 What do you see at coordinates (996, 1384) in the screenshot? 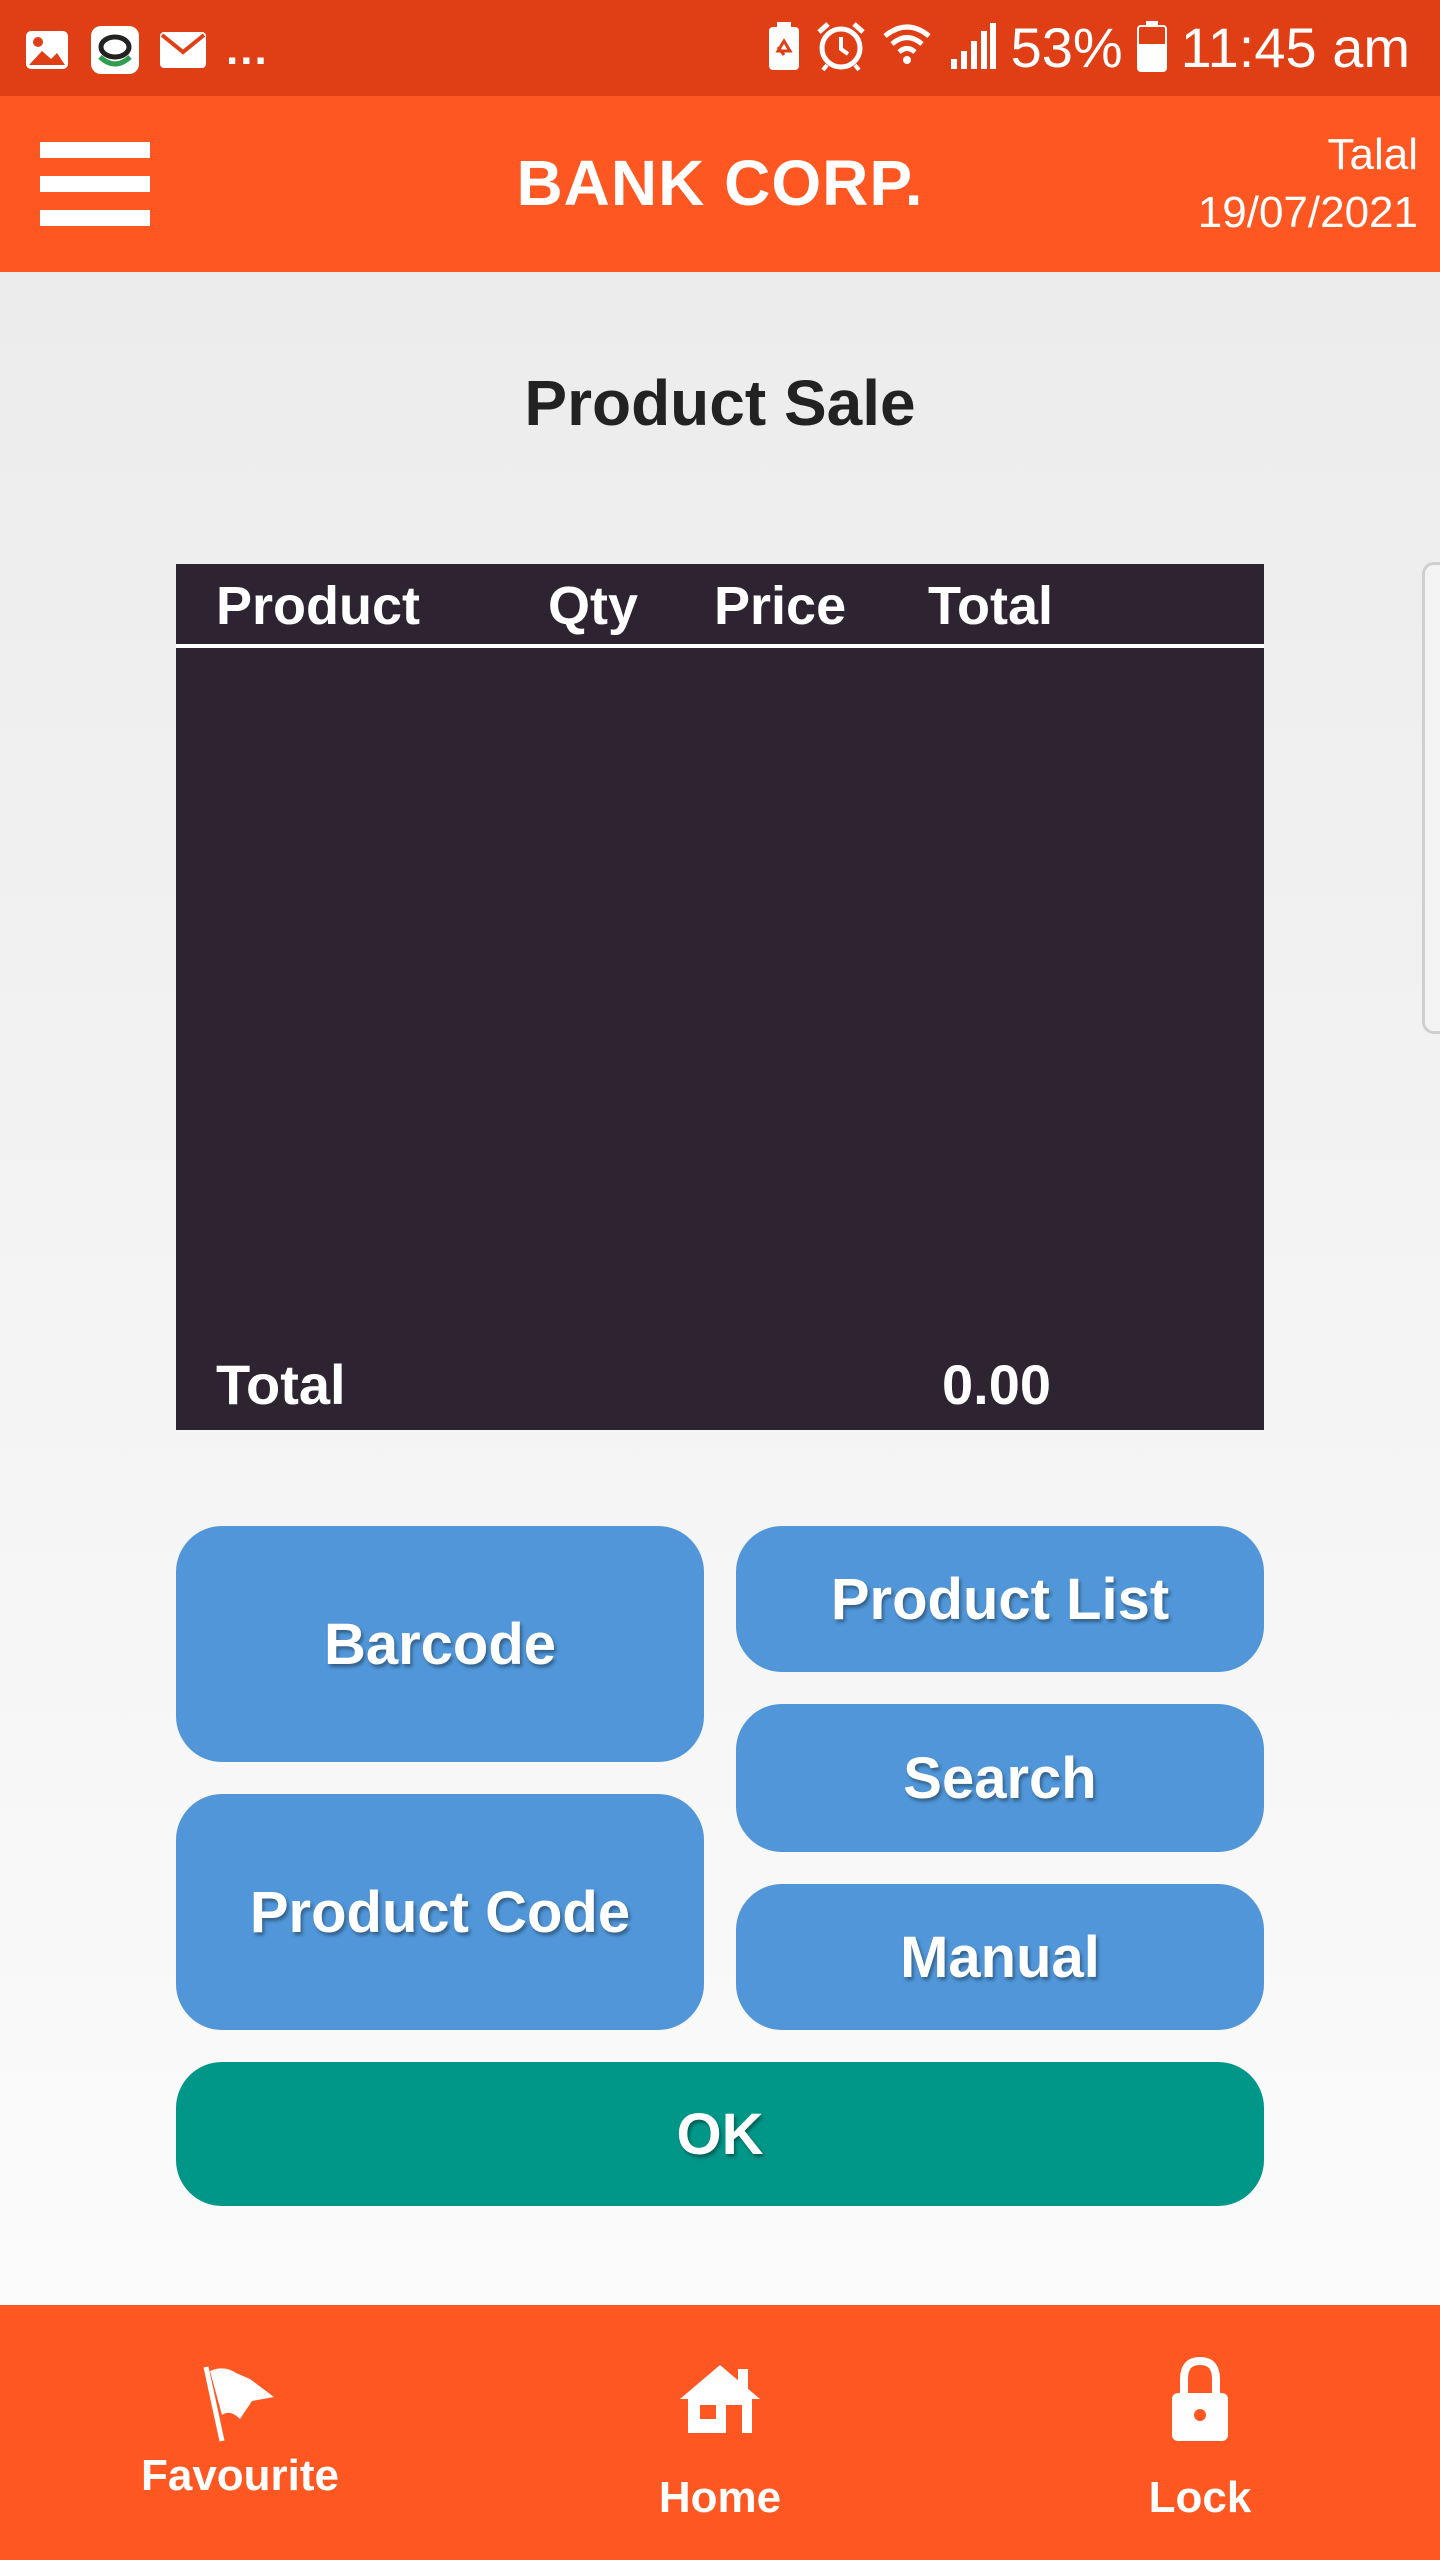
I see `total-value: 0.00` at bounding box center [996, 1384].